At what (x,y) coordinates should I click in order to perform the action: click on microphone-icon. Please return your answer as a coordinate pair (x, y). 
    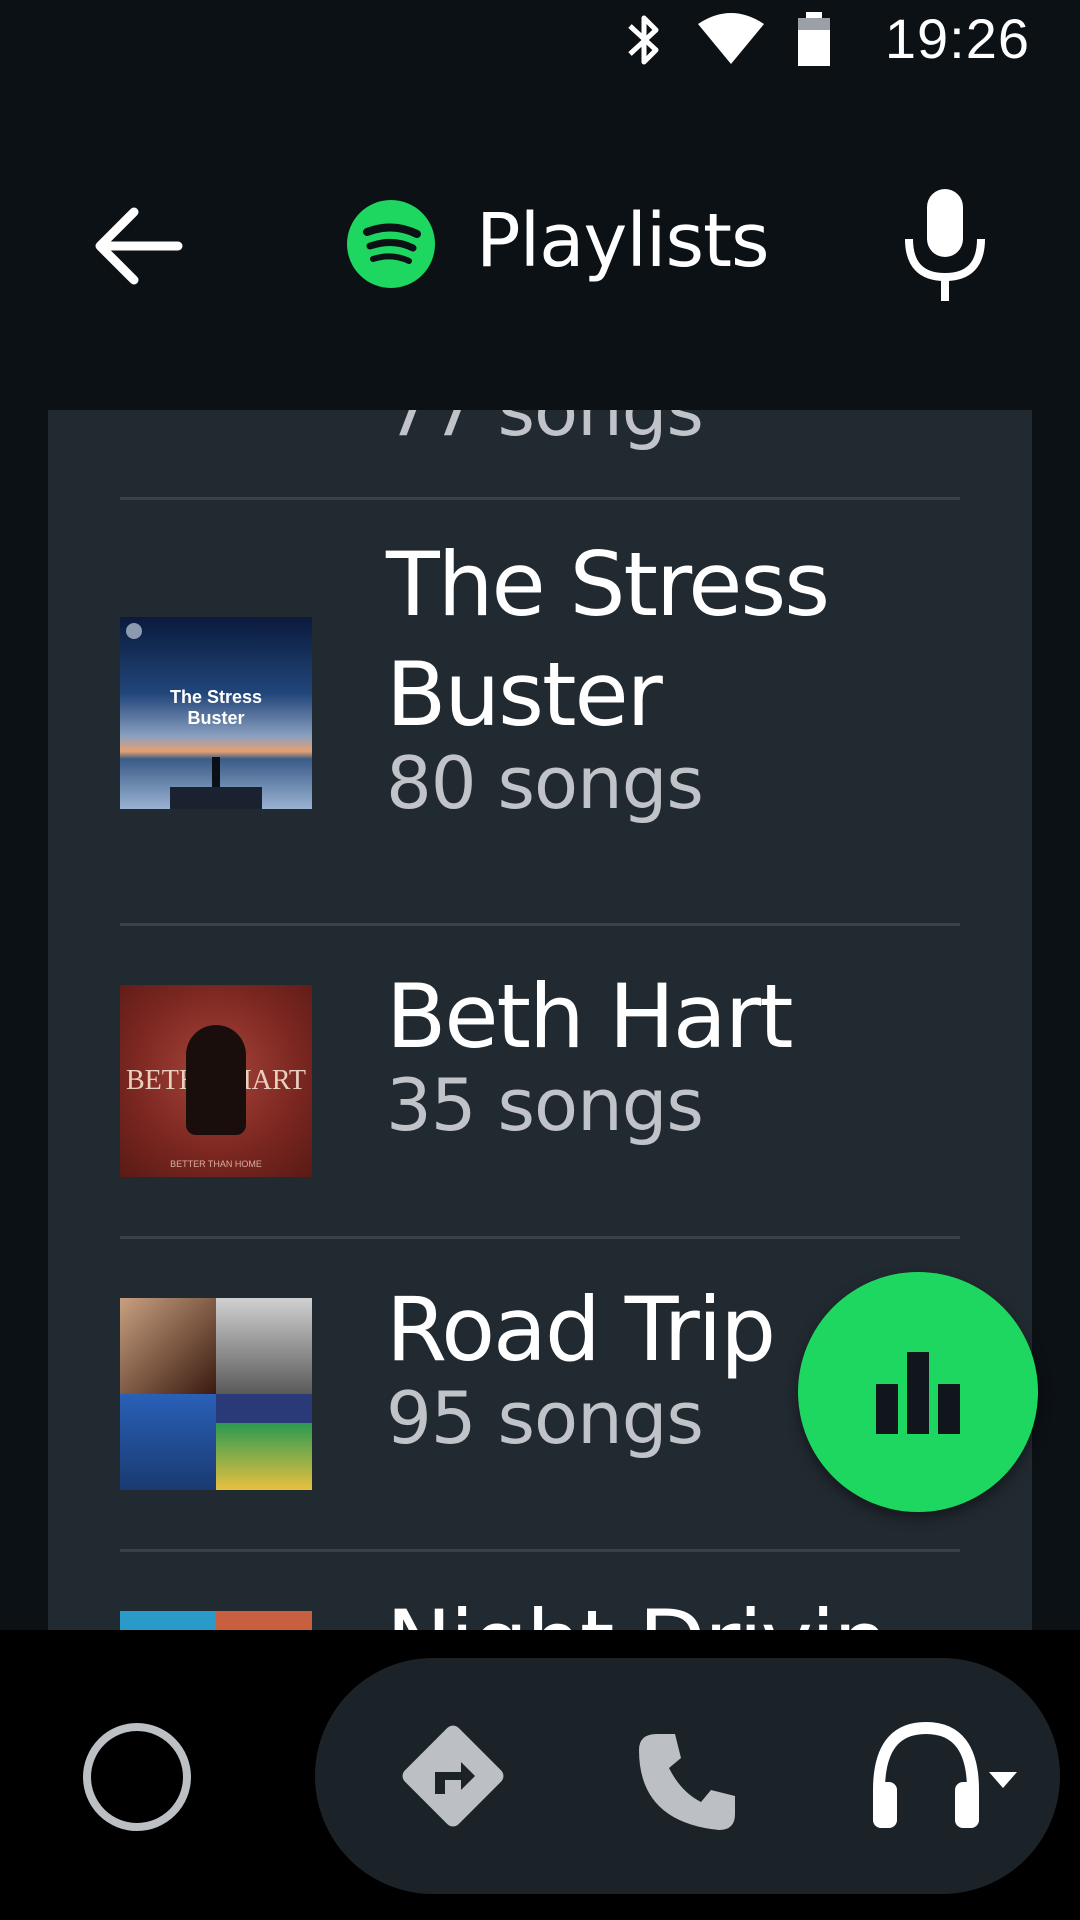
    Looking at the image, I should click on (945, 245).